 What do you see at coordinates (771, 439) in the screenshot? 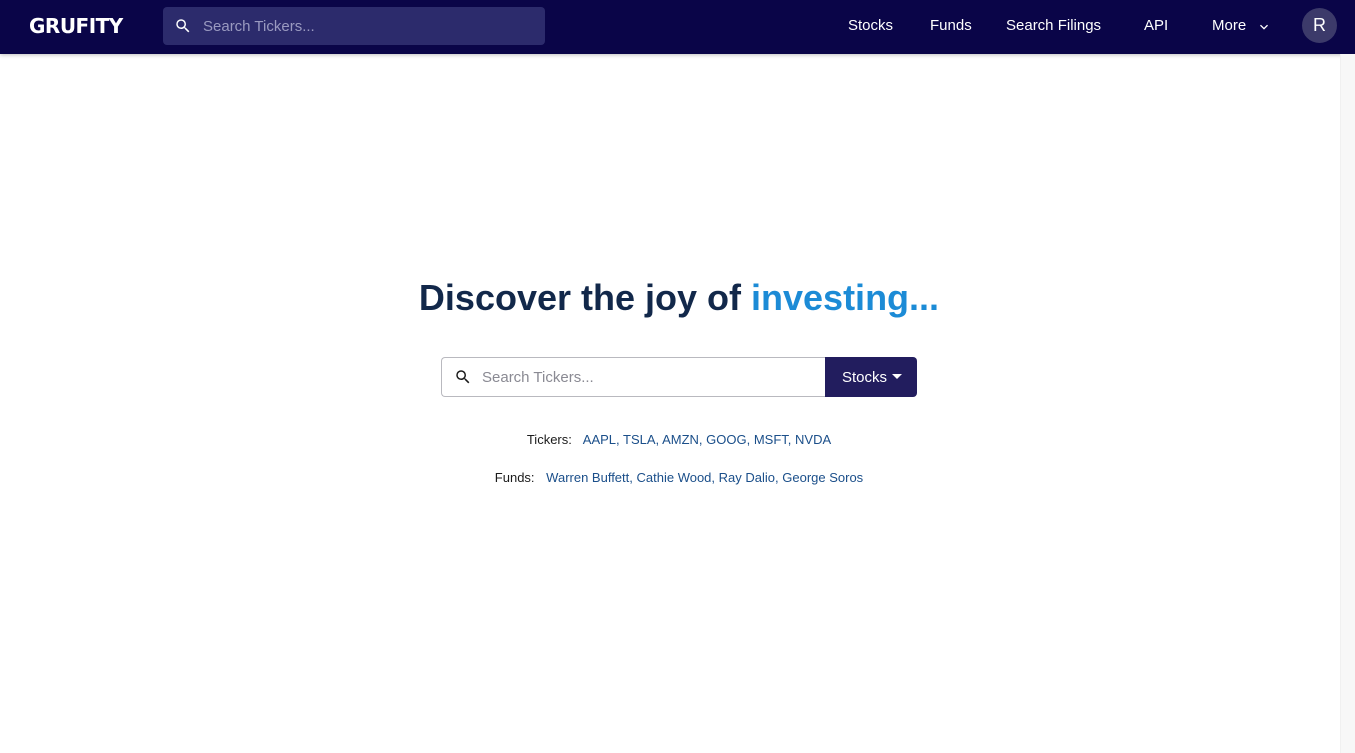
I see `ticker-link-msft: MSFT` at bounding box center [771, 439].